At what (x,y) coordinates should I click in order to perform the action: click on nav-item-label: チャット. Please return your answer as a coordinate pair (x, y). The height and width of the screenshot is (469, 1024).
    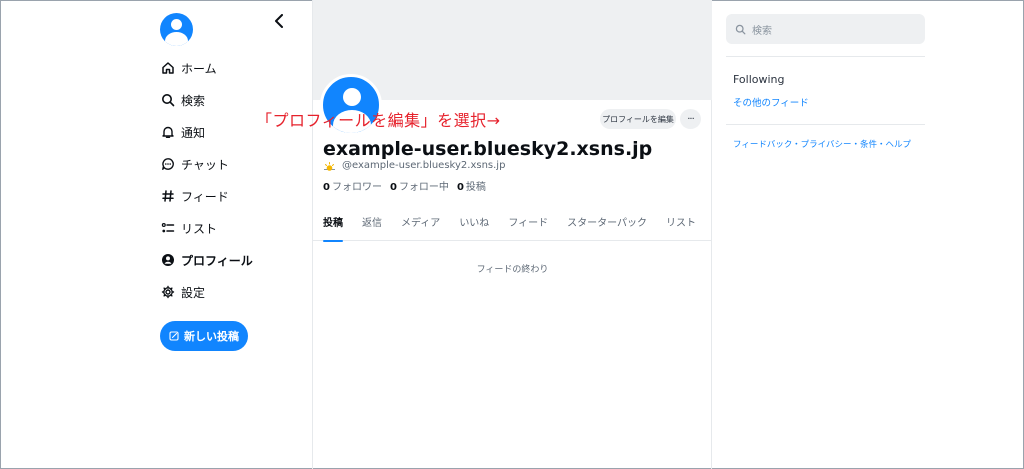
    Looking at the image, I should click on (205, 164).